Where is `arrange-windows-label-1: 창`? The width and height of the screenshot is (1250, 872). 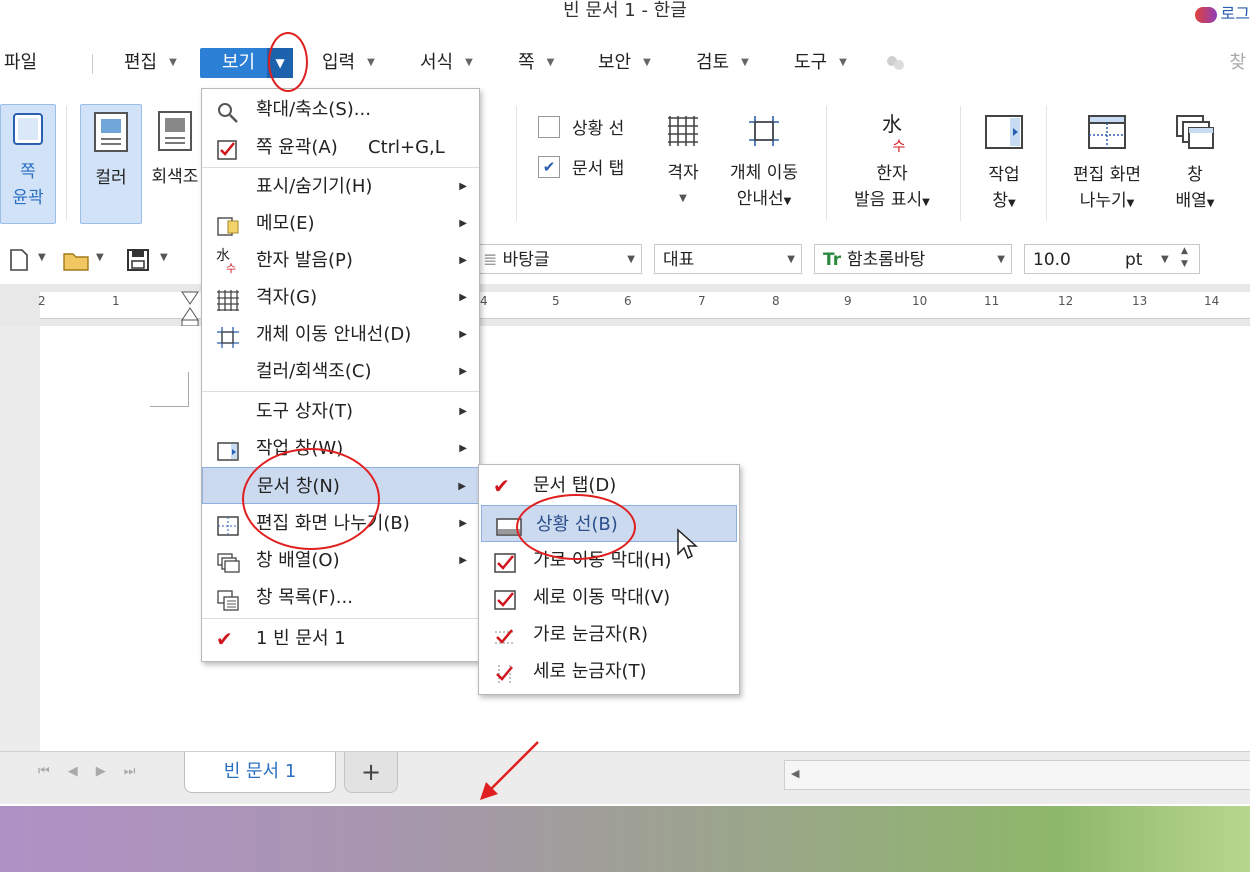 arrange-windows-label-1: 창 is located at coordinates (1195, 175).